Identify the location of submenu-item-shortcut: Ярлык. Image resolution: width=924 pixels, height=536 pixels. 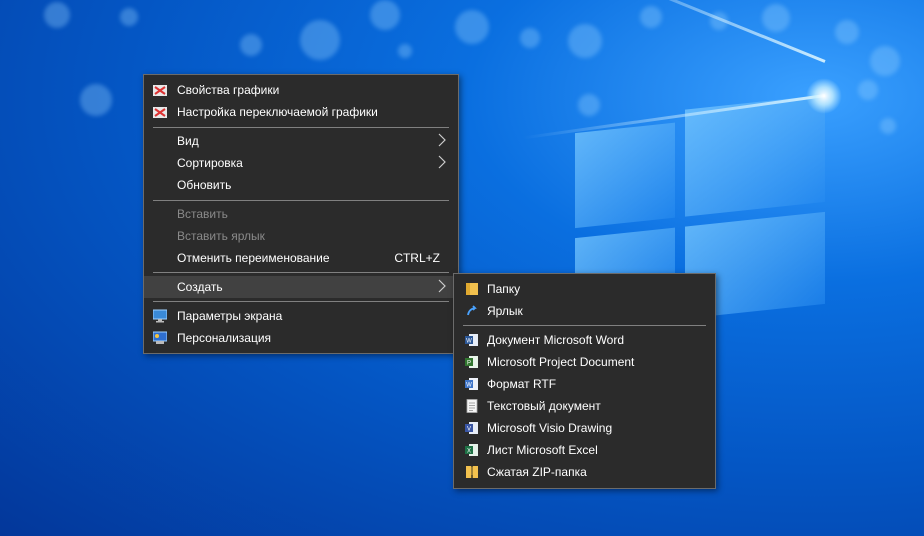
(584, 311).